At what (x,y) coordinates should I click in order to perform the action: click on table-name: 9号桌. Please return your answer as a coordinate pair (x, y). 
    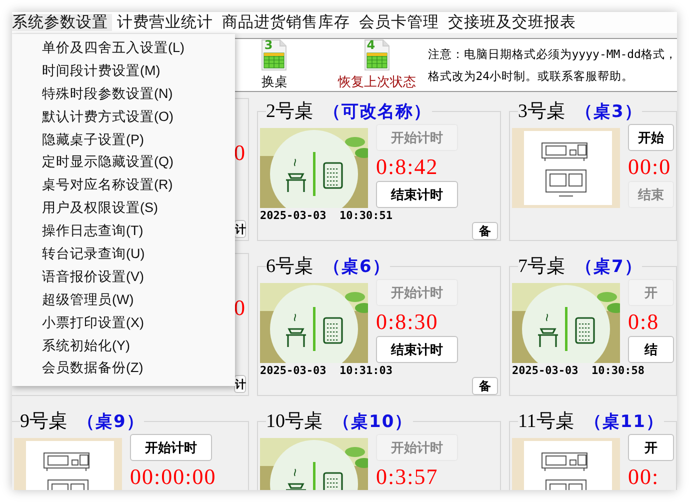
    Looking at the image, I should click on (44, 422).